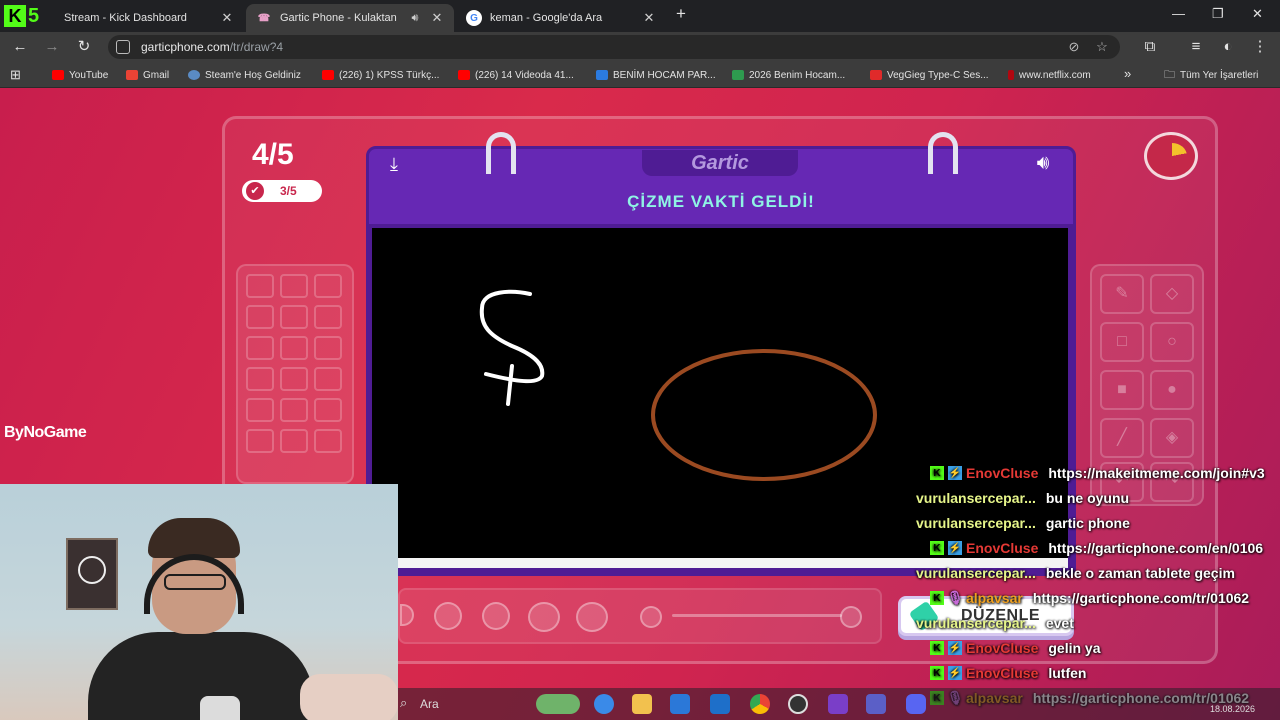  Describe the element at coordinates (1122, 390) in the screenshot. I see `filled-rectangle-tool-icon: ■` at that location.